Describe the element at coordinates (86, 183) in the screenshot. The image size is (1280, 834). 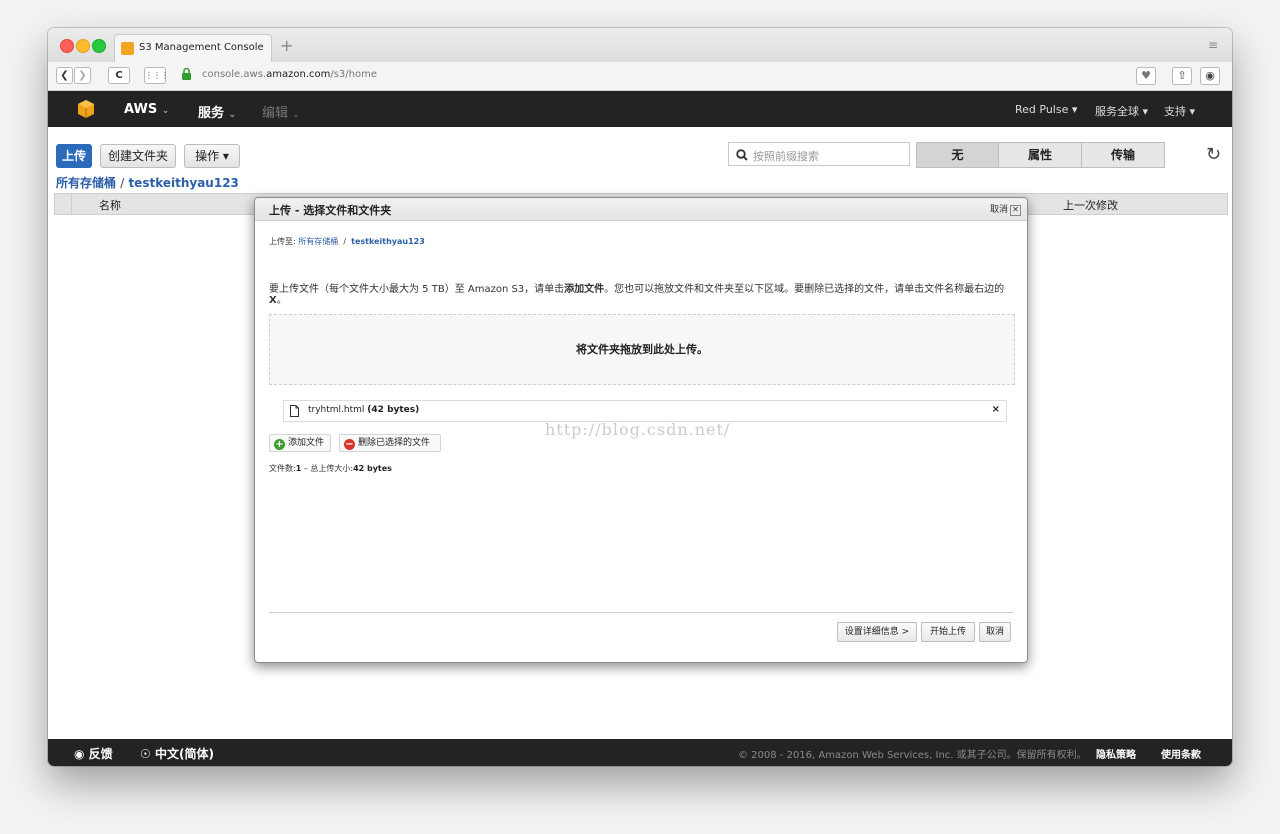
I see `breadcrumb-all-buckets: 所有存储桶` at that location.